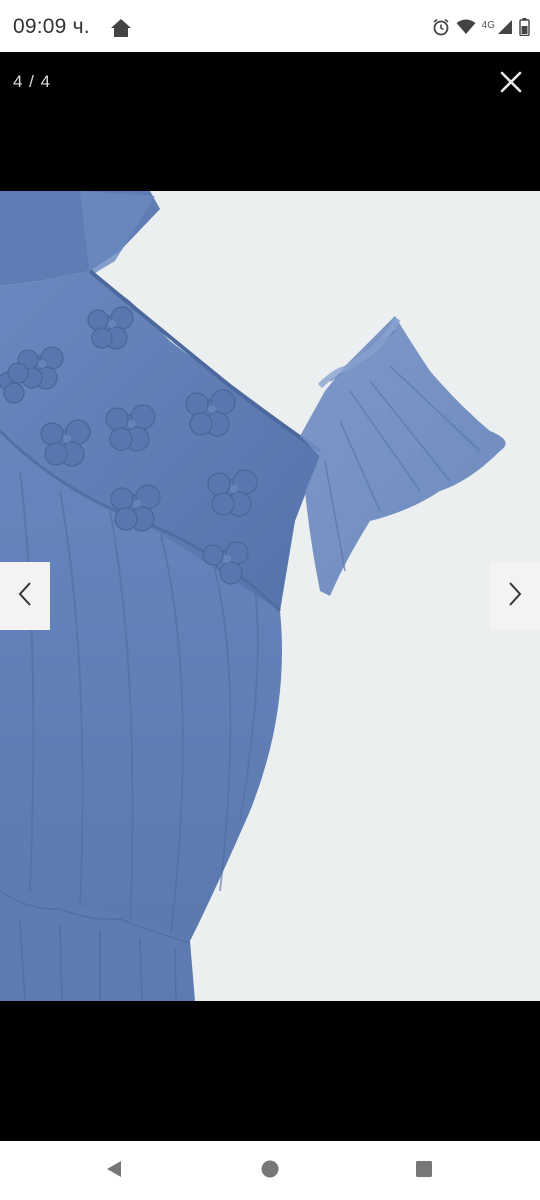 This screenshot has width=540, height=1200. What do you see at coordinates (114, 1171) in the screenshot?
I see `back-icon` at bounding box center [114, 1171].